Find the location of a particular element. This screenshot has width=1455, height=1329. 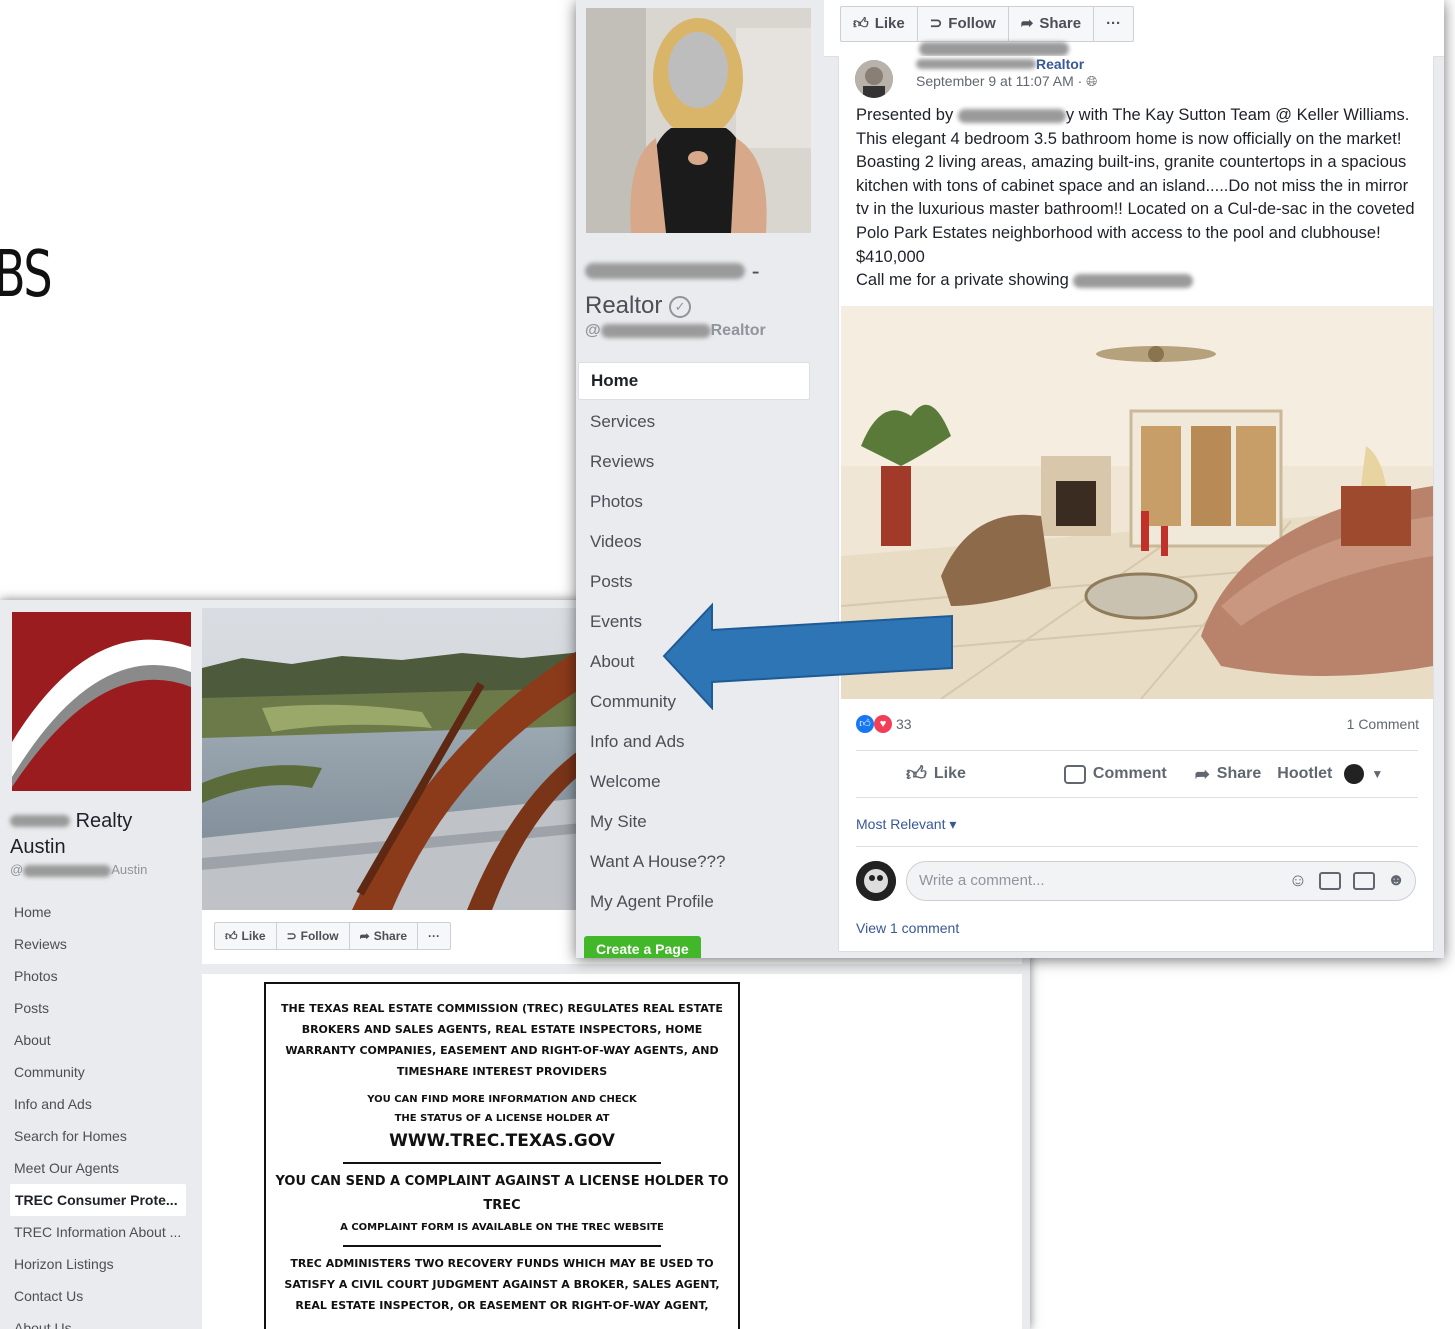

trec-url-link: WWW.TREC.TEXAS.GOV is located at coordinates (502, 1141).